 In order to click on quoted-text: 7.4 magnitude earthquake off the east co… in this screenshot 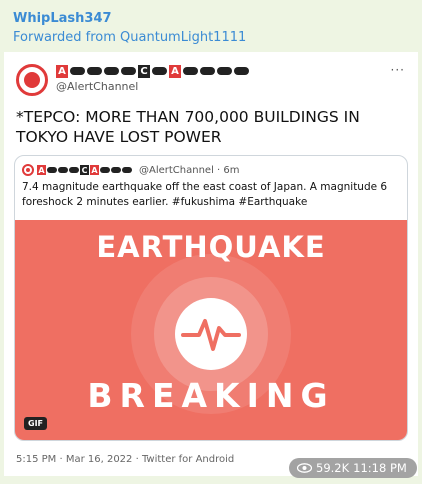, I will do `click(205, 194)`.